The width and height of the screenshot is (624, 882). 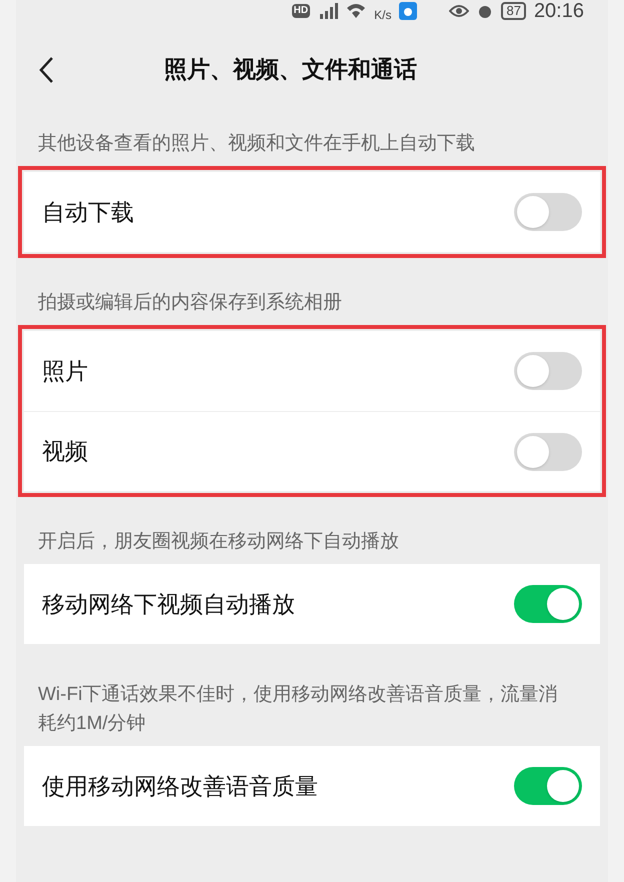 I want to click on section-caption: 拍摄或编辑后的内容保存到系统相册, so click(x=190, y=303).